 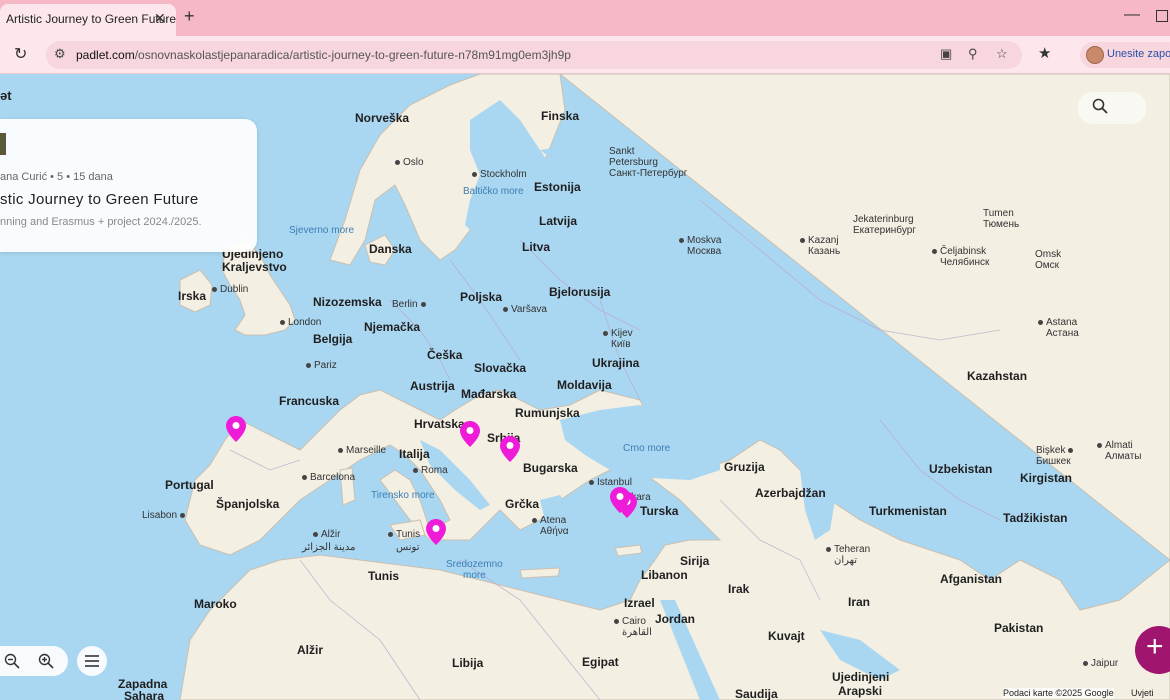 What do you see at coordinates (1002, 54) in the screenshot?
I see `bookmark-star-icon: ☆` at bounding box center [1002, 54].